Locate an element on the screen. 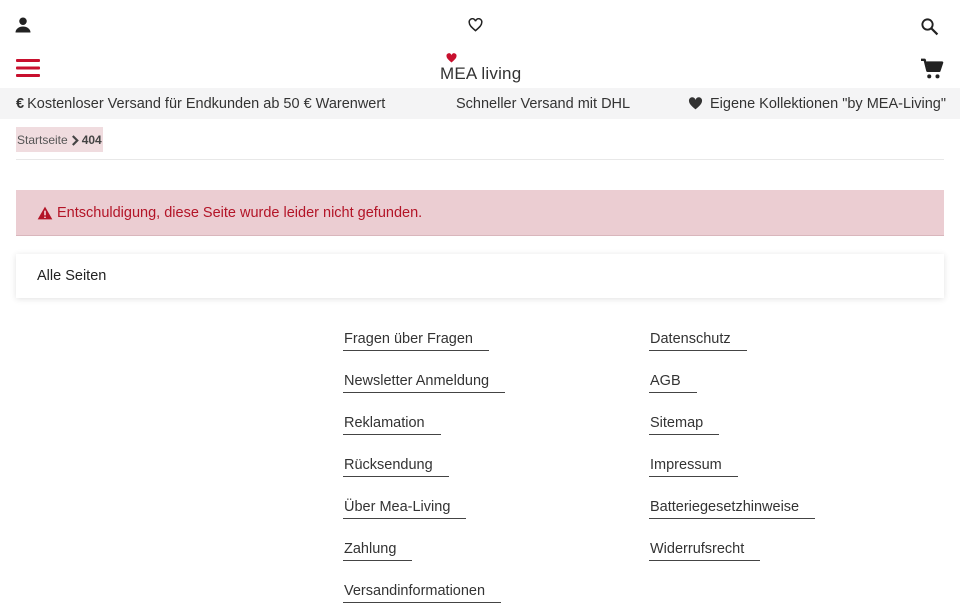 The width and height of the screenshot is (960, 603). link-sitemap: Sitemap is located at coordinates (684, 424).